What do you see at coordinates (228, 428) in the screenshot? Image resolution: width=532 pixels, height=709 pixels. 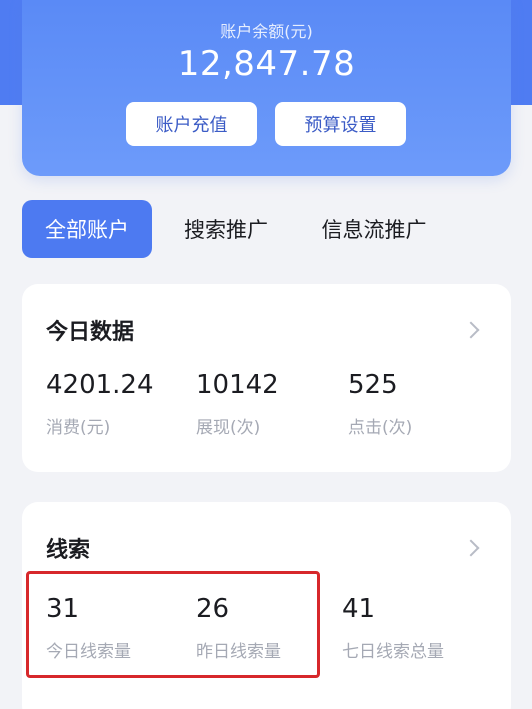 I see `impressions-label: 展现(次)` at bounding box center [228, 428].